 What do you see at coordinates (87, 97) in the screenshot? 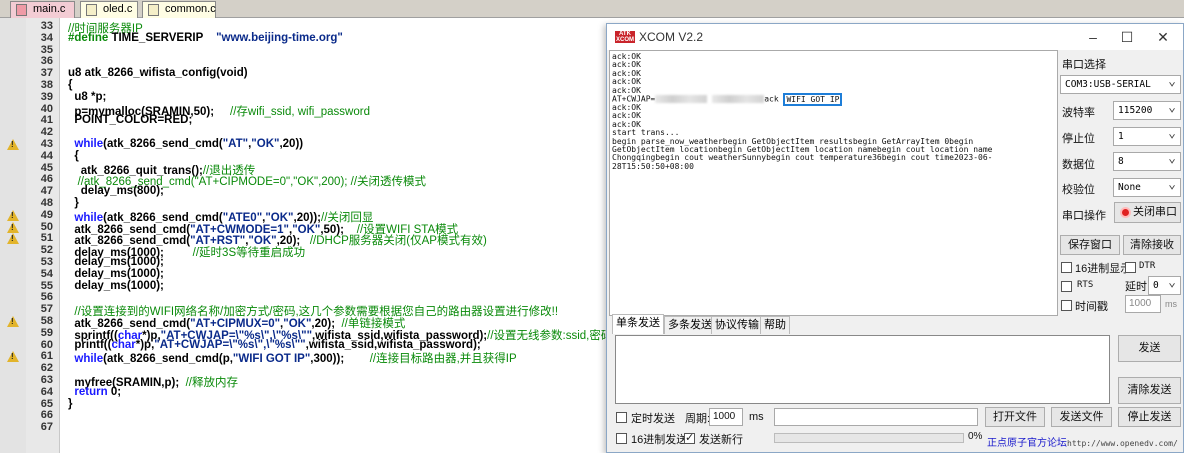
I see `code-line: u8 *p;` at bounding box center [87, 97].